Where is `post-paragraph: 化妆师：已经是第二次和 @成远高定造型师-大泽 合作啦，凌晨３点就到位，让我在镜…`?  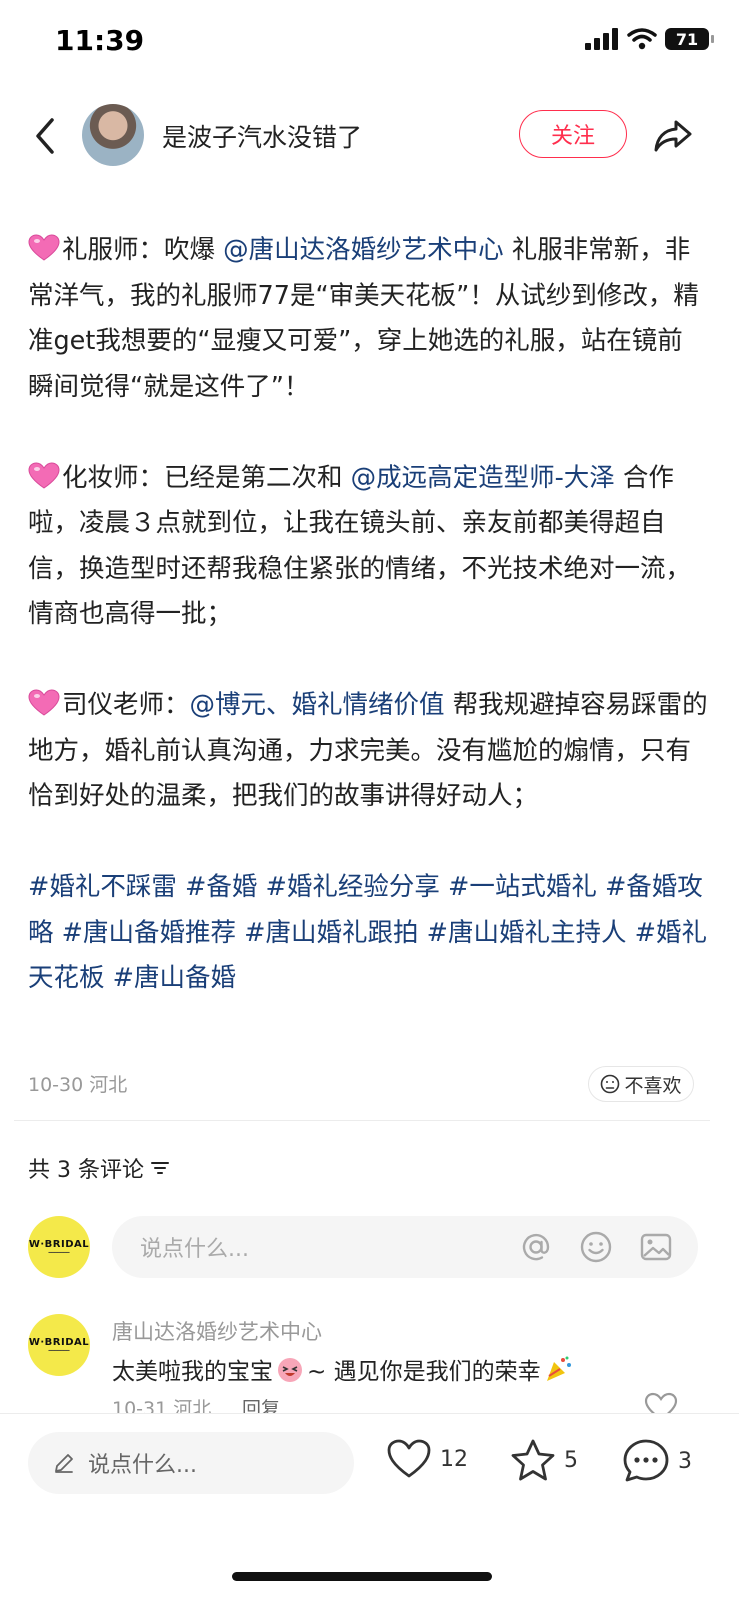
post-paragraph: 化妆师：已经是第二次和 @成远高定造型师-大泽 合作啦，凌晨３点就到位，让我在镜… is located at coordinates (368, 547).